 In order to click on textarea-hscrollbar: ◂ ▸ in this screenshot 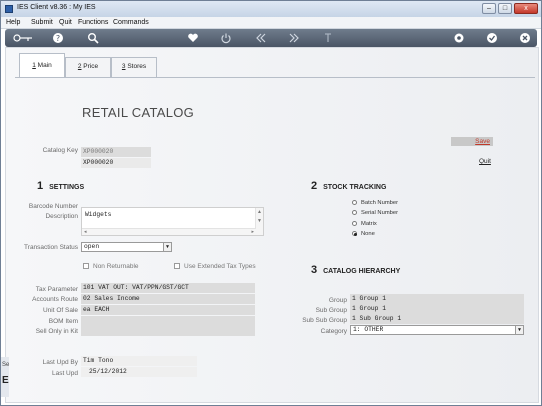, I will do `click(169, 231)`.